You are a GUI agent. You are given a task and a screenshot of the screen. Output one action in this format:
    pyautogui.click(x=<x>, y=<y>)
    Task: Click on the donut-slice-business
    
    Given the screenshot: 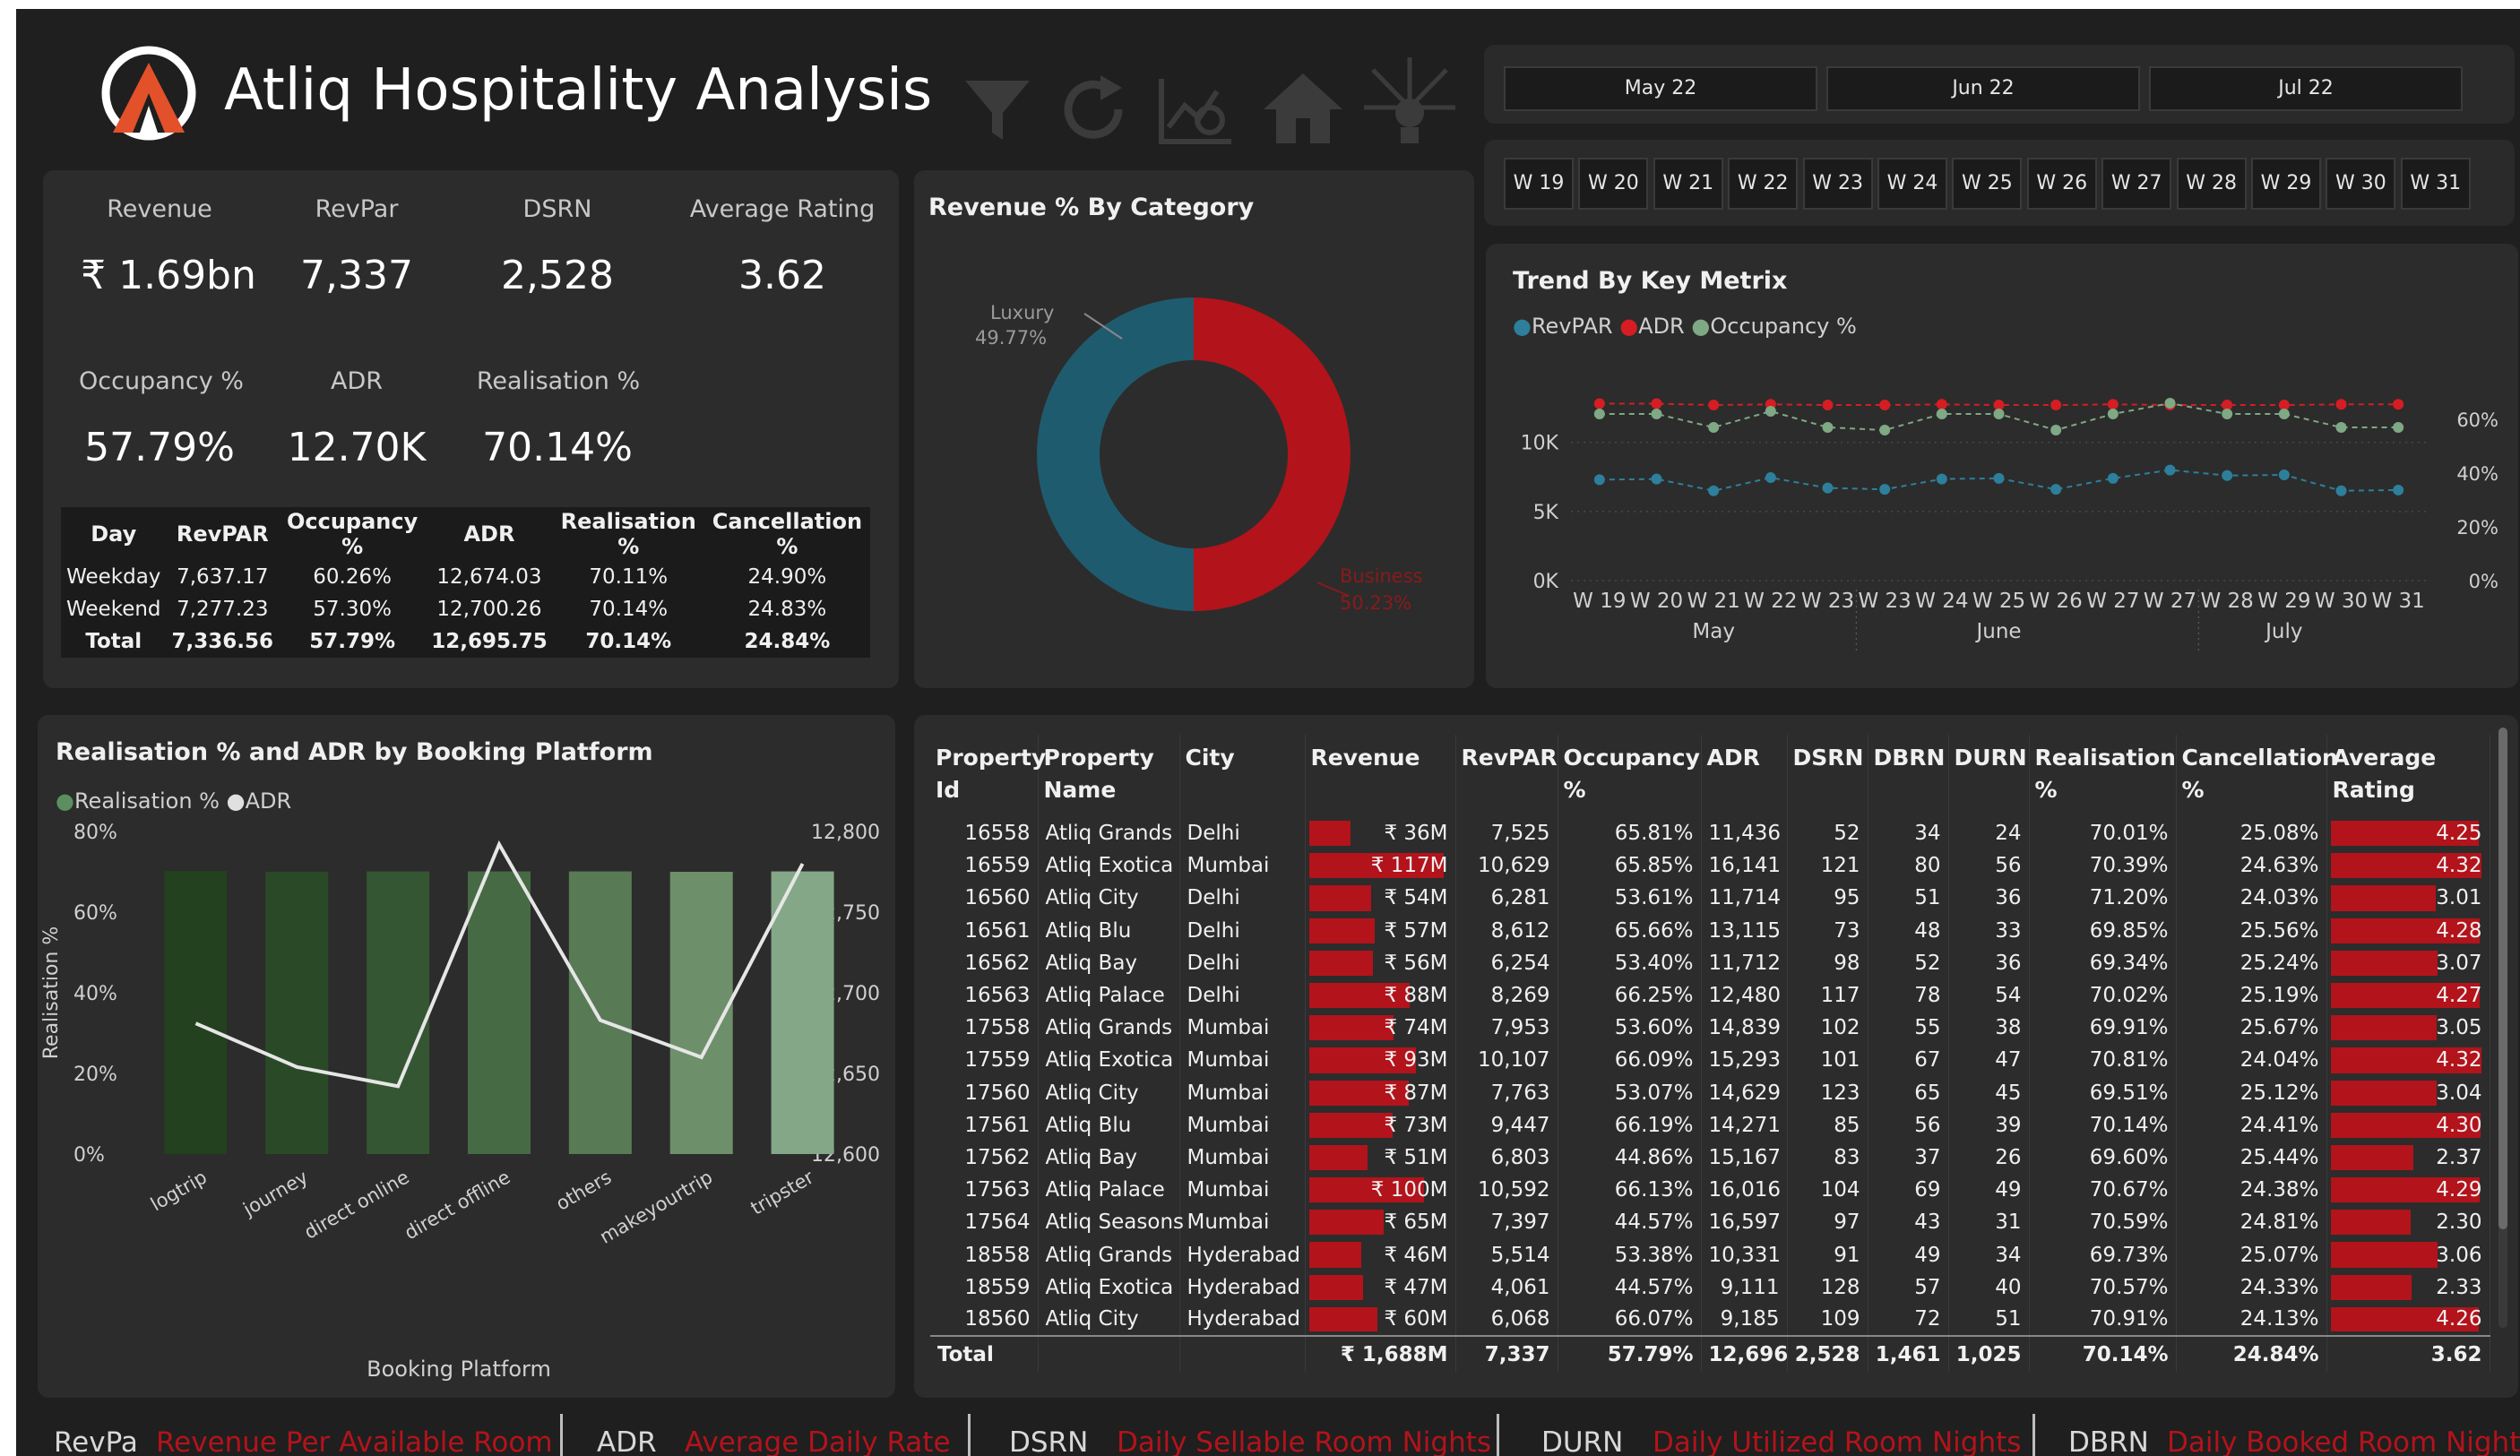 What is the action you would take?
    pyautogui.click(x=1272, y=454)
    